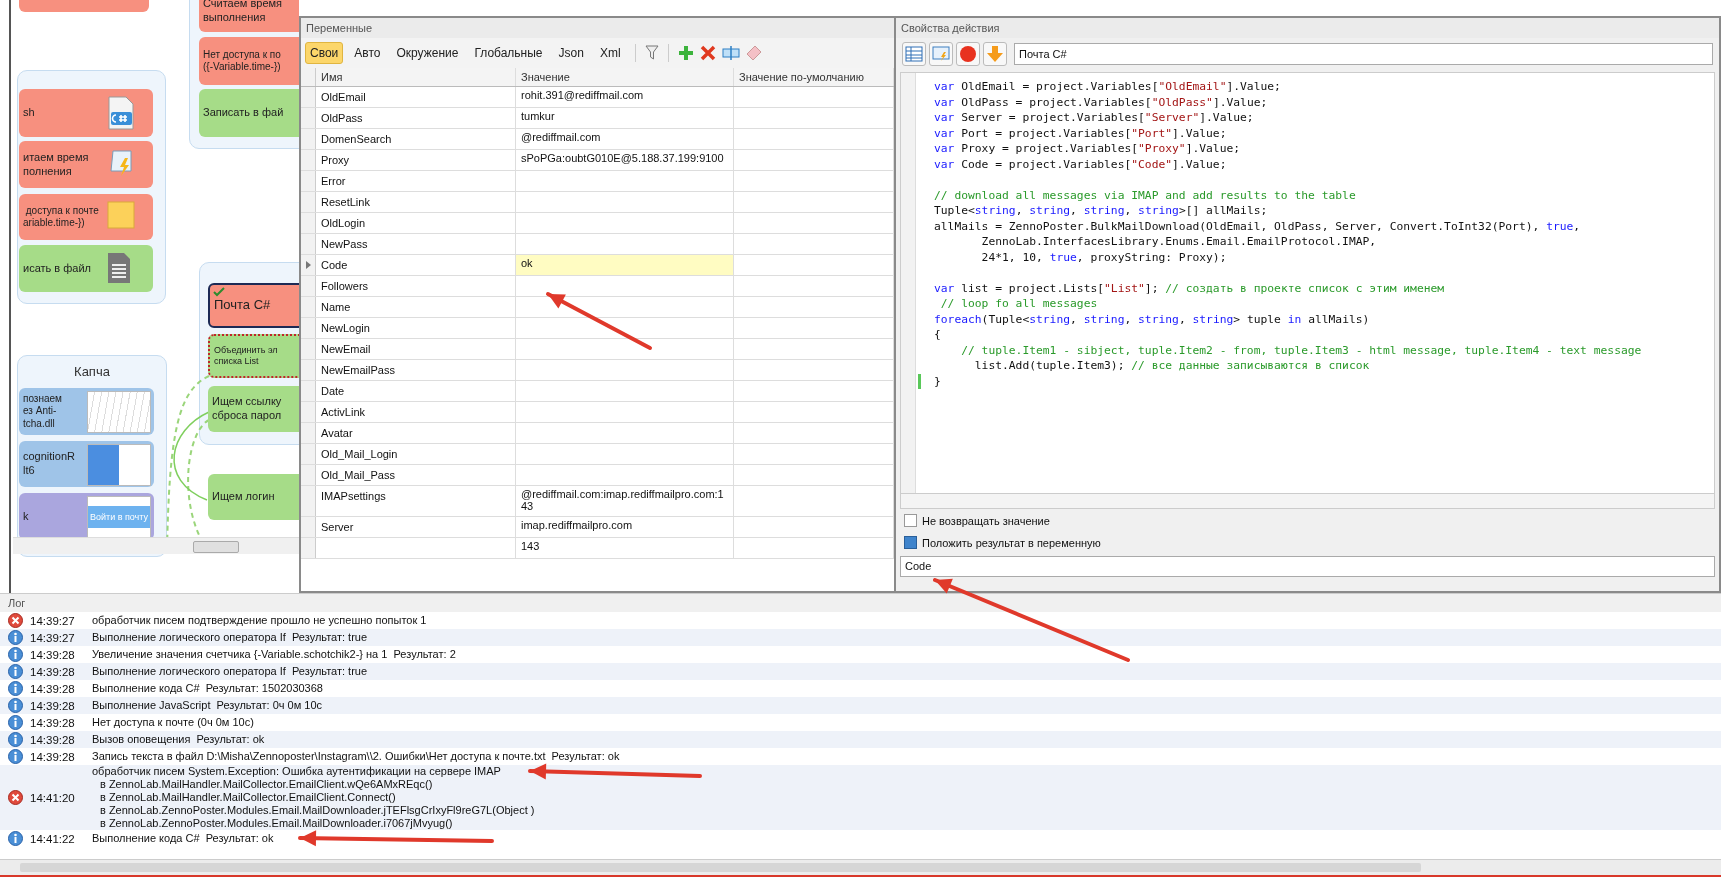 The height and width of the screenshot is (877, 1721). Describe the element at coordinates (119, 517) in the screenshot. I see `thumbnail-text: Войти в почту` at that location.